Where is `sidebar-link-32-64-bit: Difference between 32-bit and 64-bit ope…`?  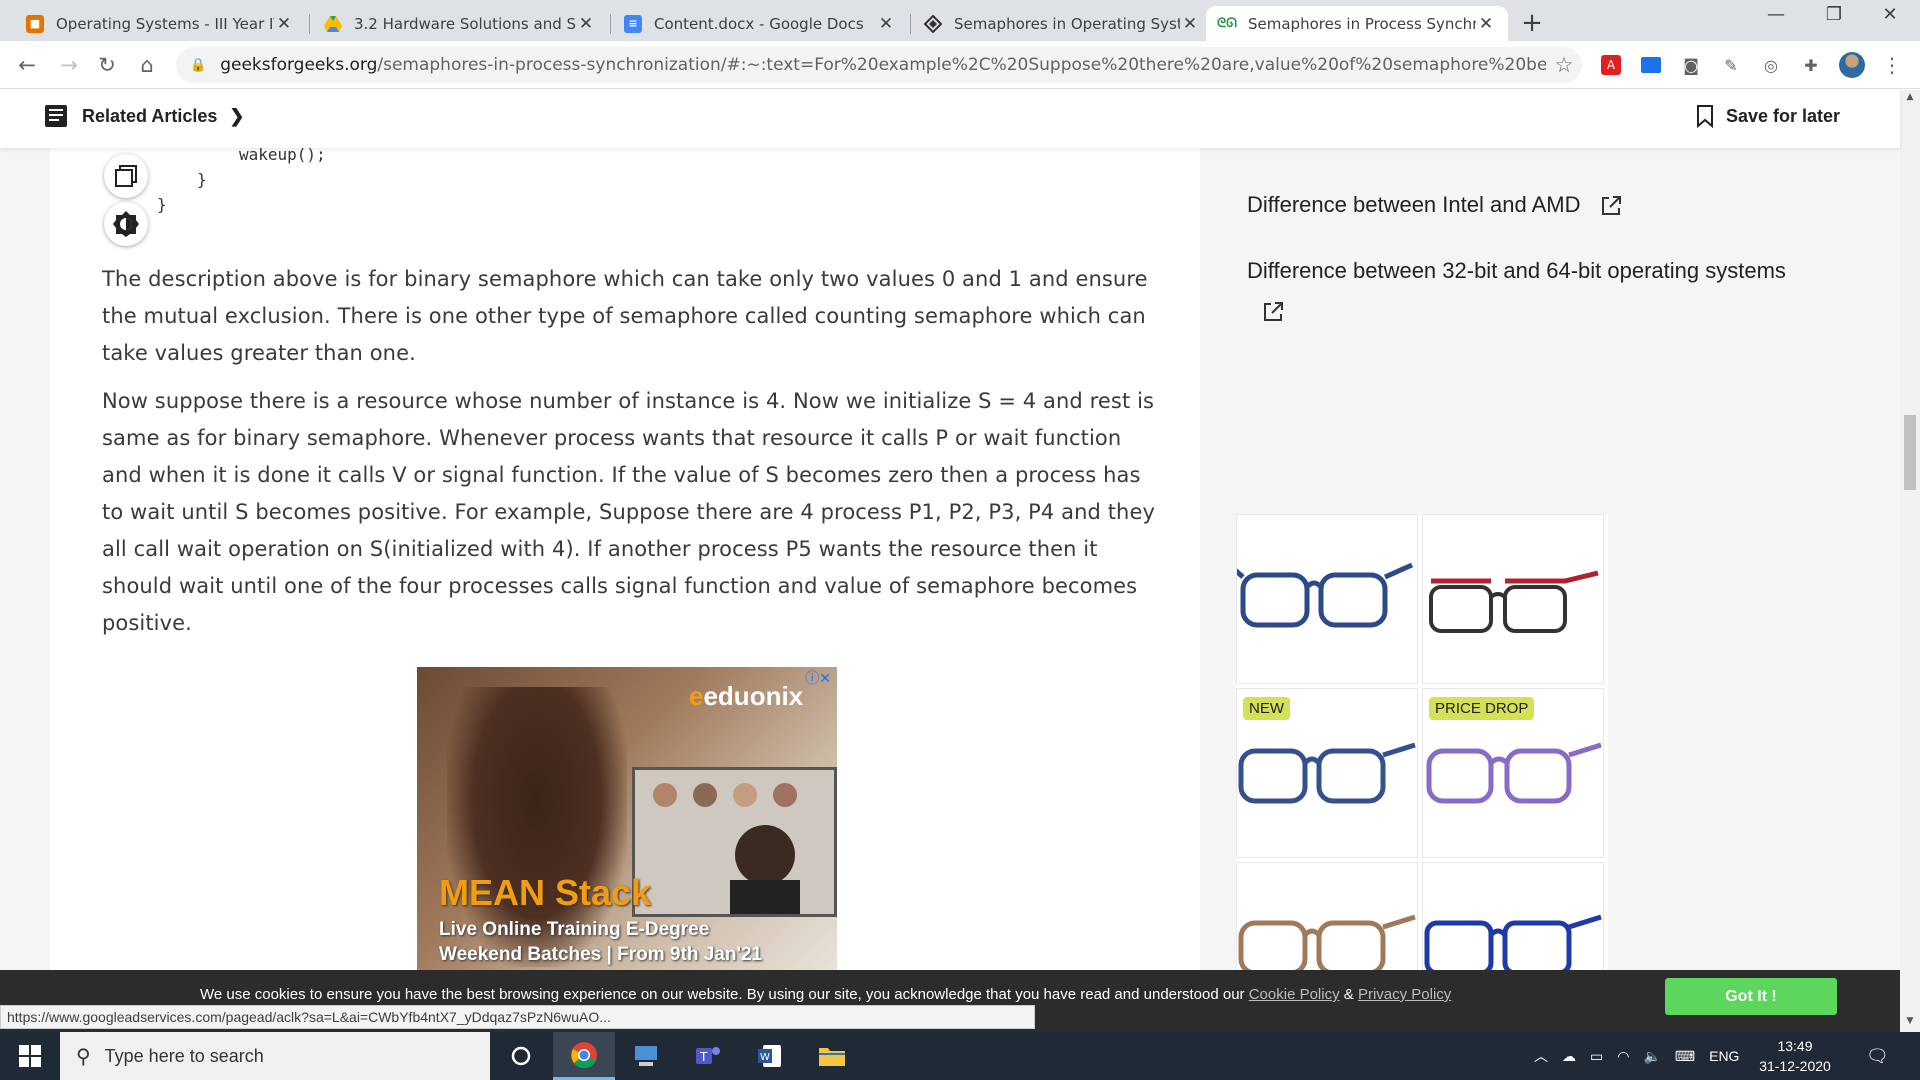
sidebar-link-32-64-bit: Difference between 32-bit and 64-bit ope… is located at coordinates (1516, 271).